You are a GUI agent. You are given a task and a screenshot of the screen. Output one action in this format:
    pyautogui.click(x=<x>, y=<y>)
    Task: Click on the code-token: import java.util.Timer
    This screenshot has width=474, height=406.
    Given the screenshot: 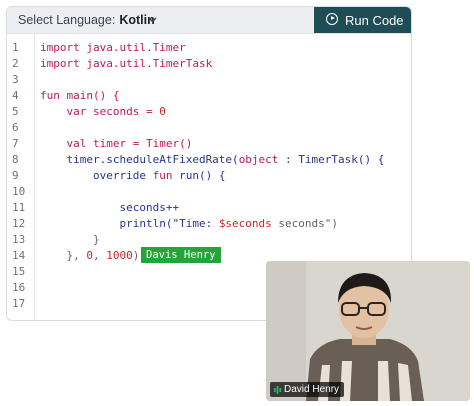 What is the action you would take?
    pyautogui.click(x=113, y=47)
    